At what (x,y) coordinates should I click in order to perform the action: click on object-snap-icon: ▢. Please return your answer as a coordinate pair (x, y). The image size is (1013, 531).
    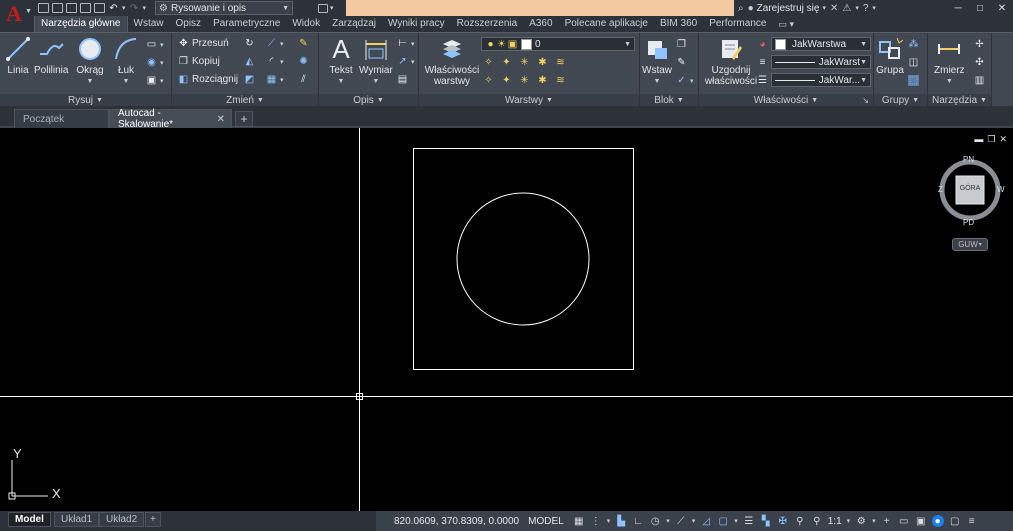
    Looking at the image, I should click on (723, 521).